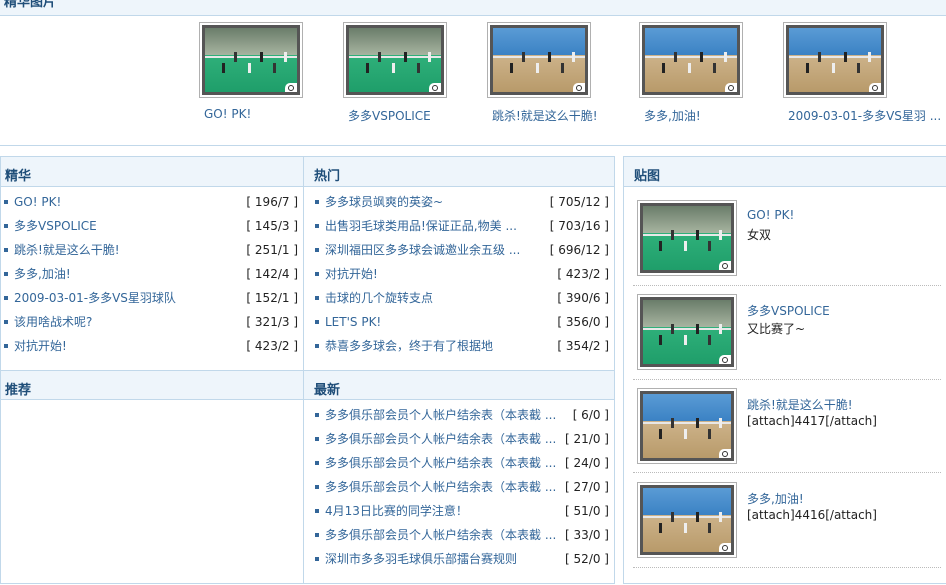 This screenshot has height=585, width=946. Describe the element at coordinates (379, 298) in the screenshot. I see `thread-link: 击球的几个旋转支点` at that location.